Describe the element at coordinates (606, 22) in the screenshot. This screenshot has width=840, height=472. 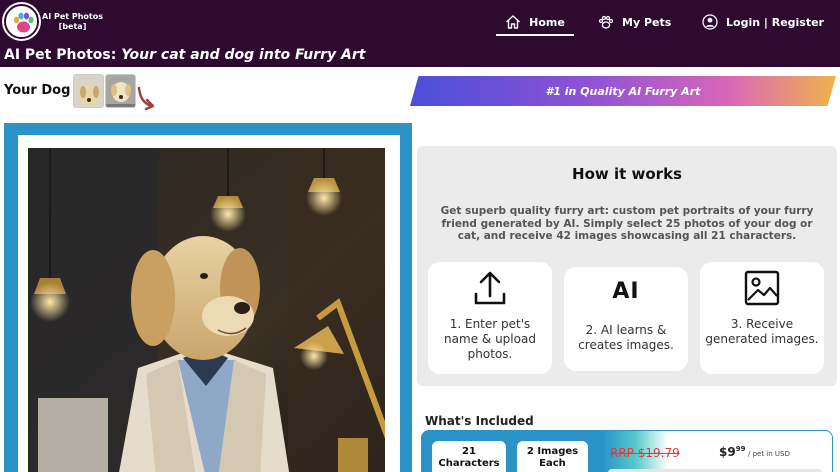
I see `paw-icon` at that location.